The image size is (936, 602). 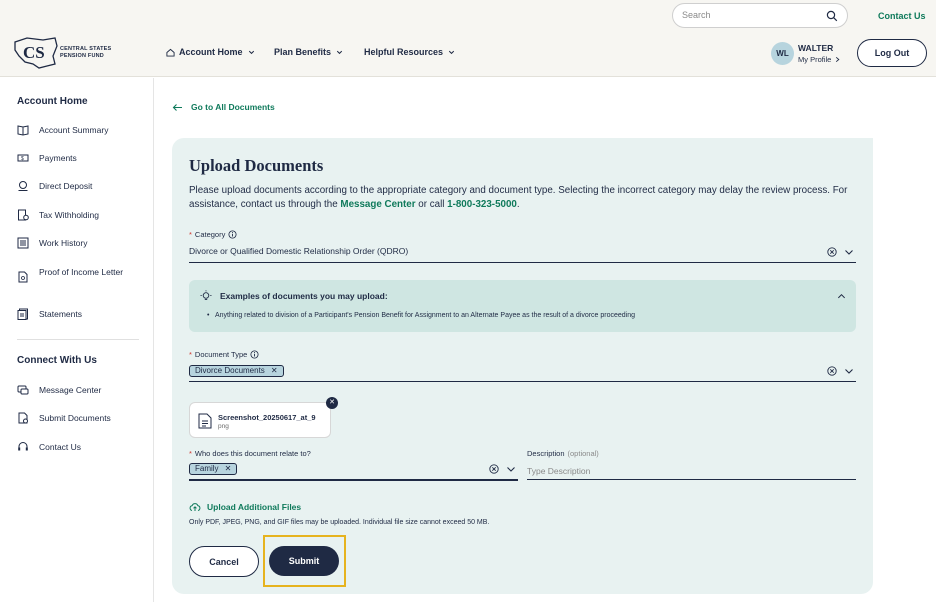 What do you see at coordinates (23, 390) in the screenshot?
I see `message-icon` at bounding box center [23, 390].